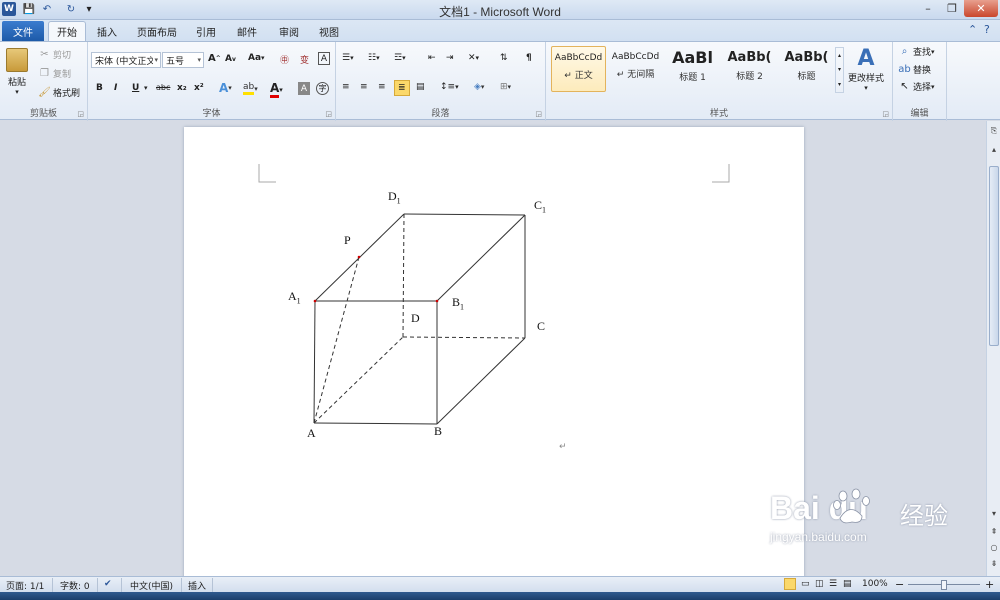 The height and width of the screenshot is (600, 1000). I want to click on character-shading-icon: A, so click(304, 88).